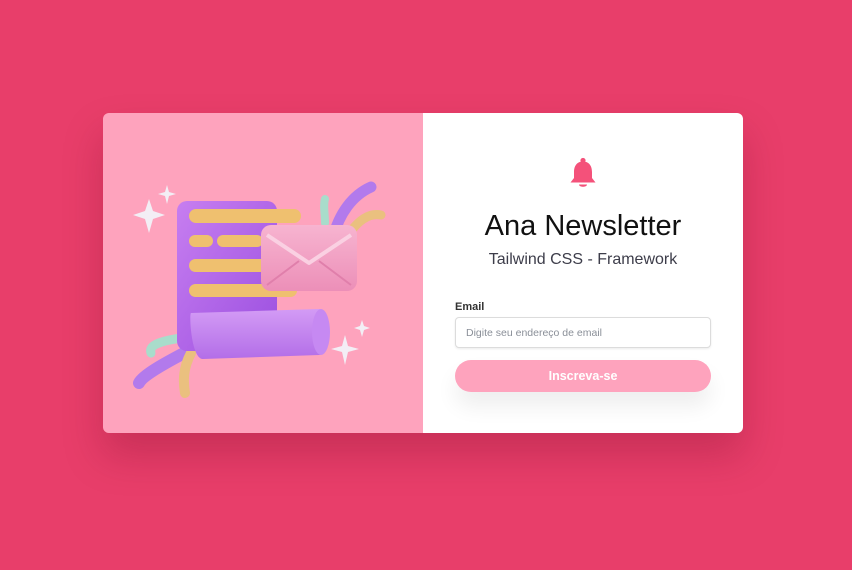  I want to click on email-field, so click(583, 332).